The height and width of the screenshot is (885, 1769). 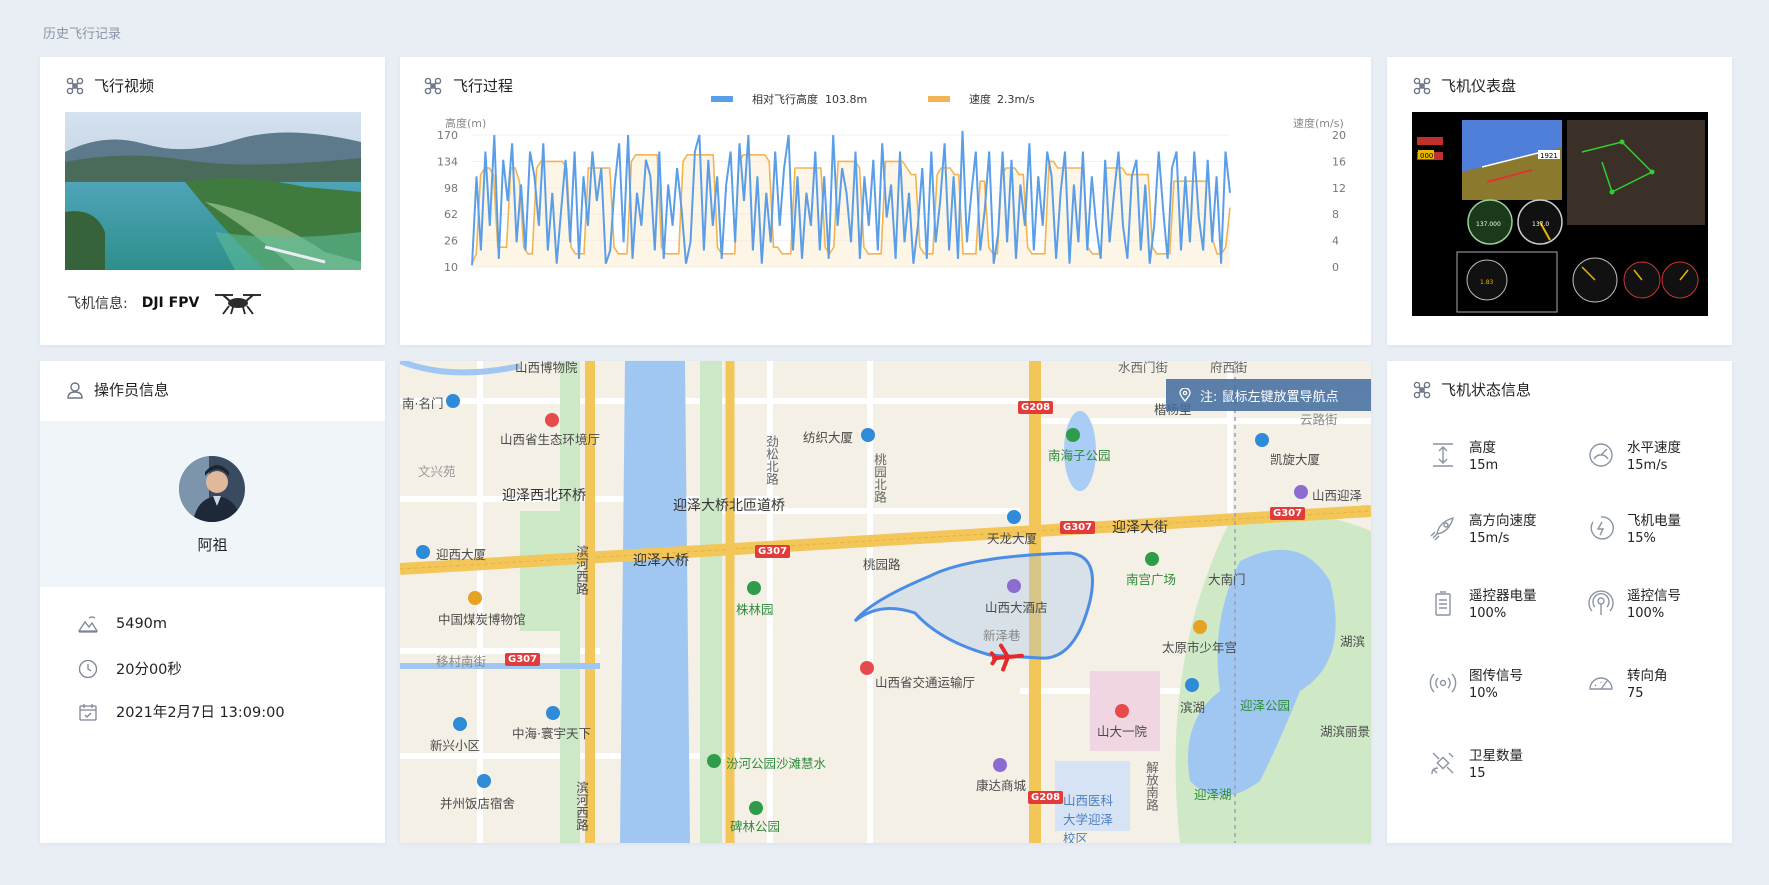 What do you see at coordinates (1487, 282) in the screenshot?
I see `hud-readout: 1.83` at bounding box center [1487, 282].